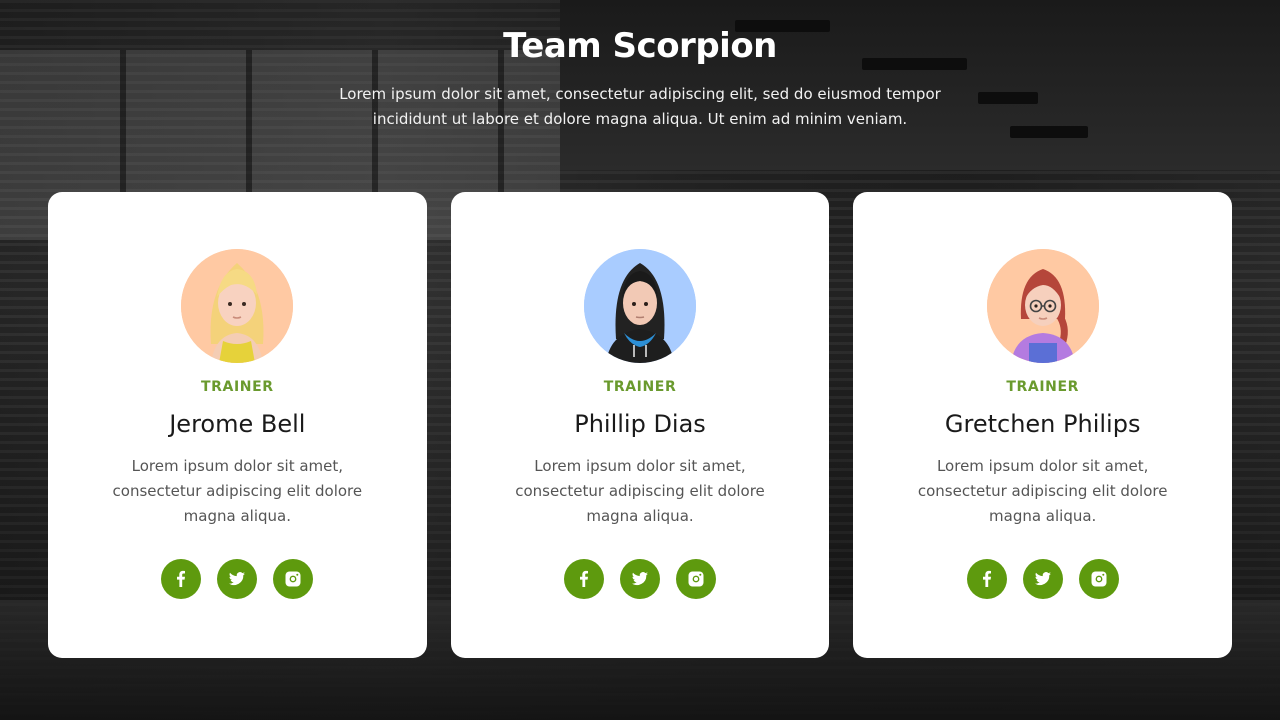  I want to click on member-name: Gretchen Philips, so click(1042, 424).